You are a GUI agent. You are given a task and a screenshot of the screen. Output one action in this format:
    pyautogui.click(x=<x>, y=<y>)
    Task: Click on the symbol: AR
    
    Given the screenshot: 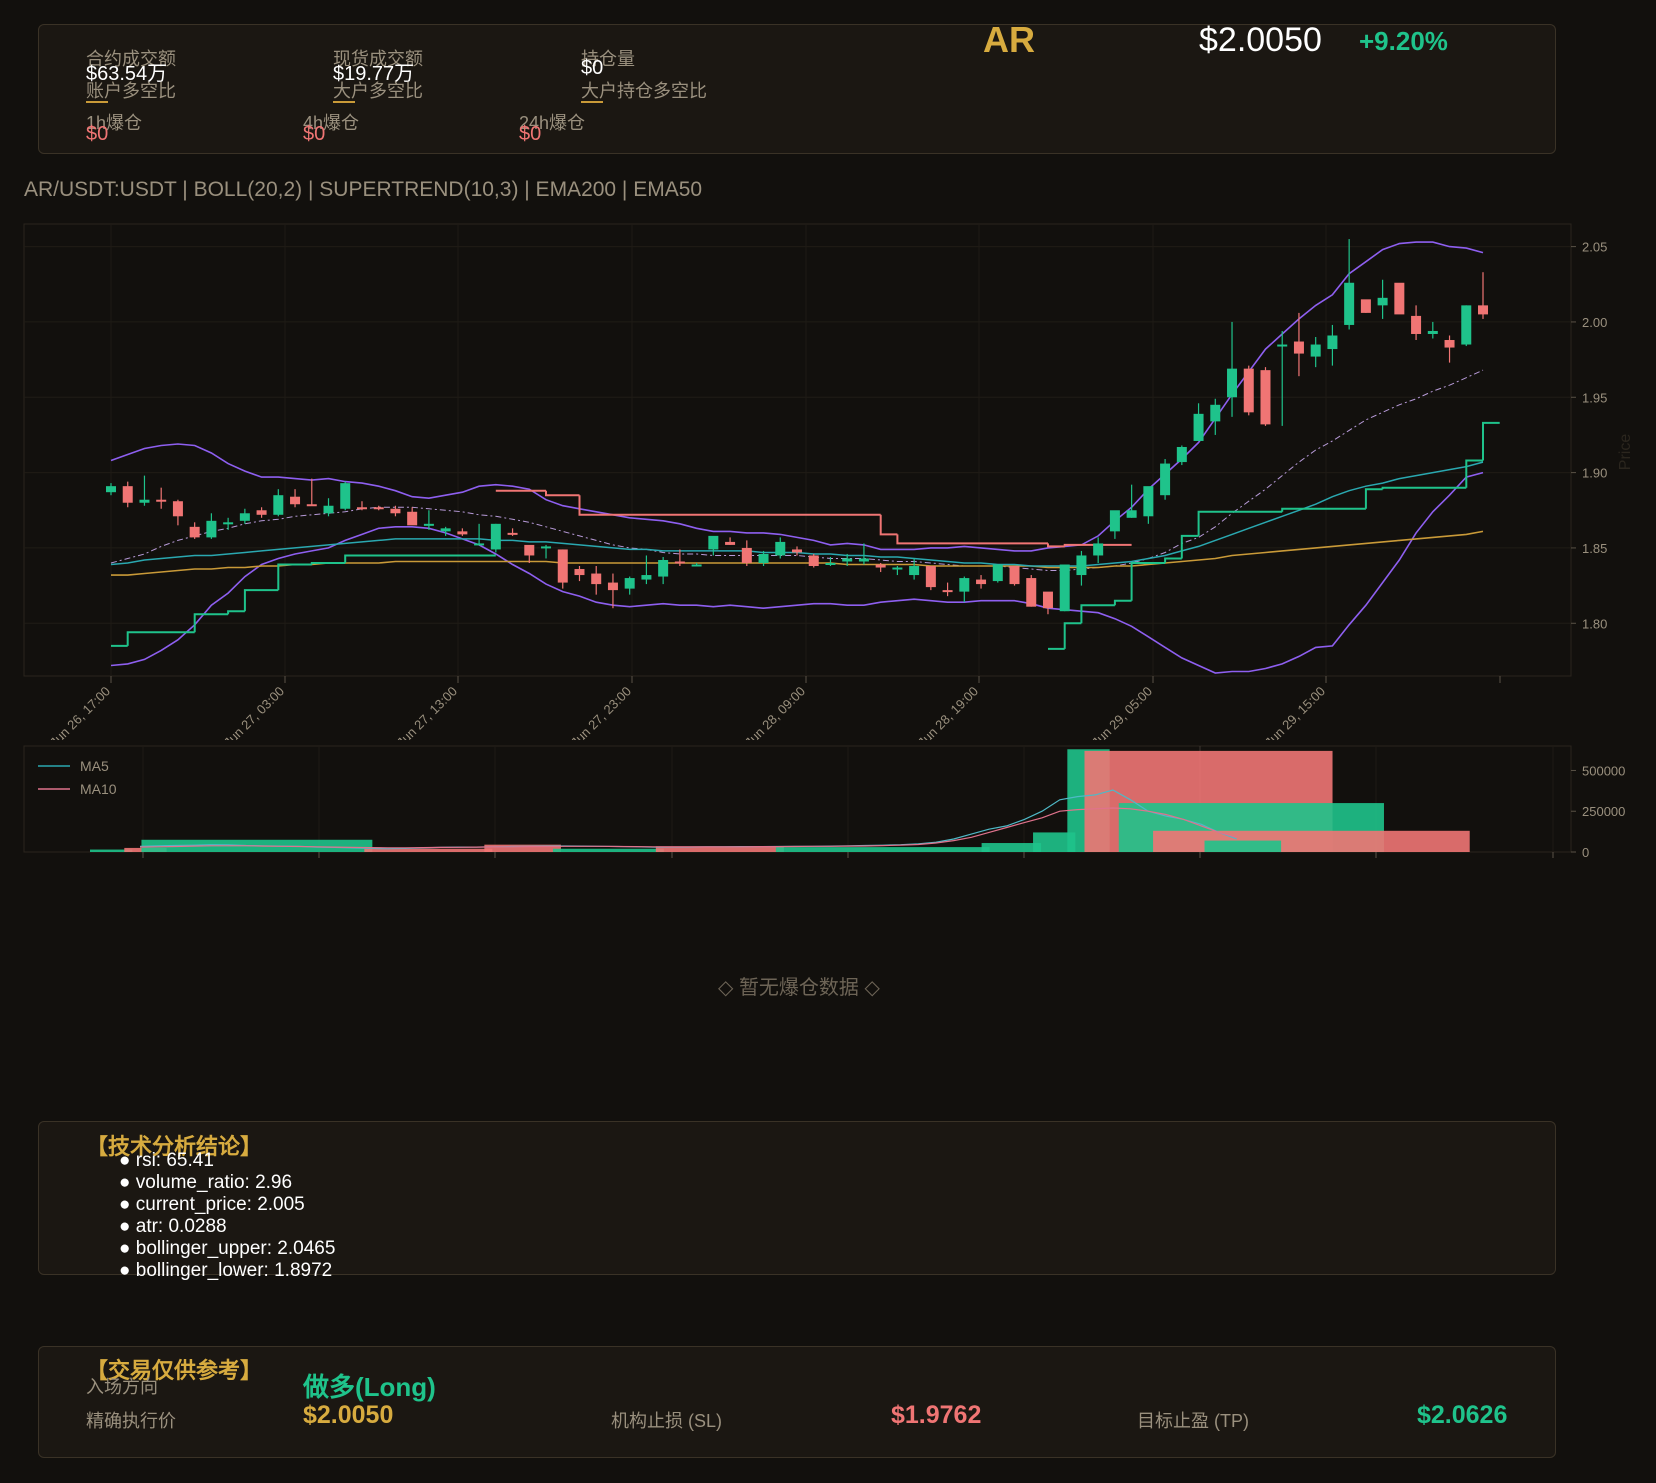 What is the action you would take?
    pyautogui.click(x=1009, y=39)
    